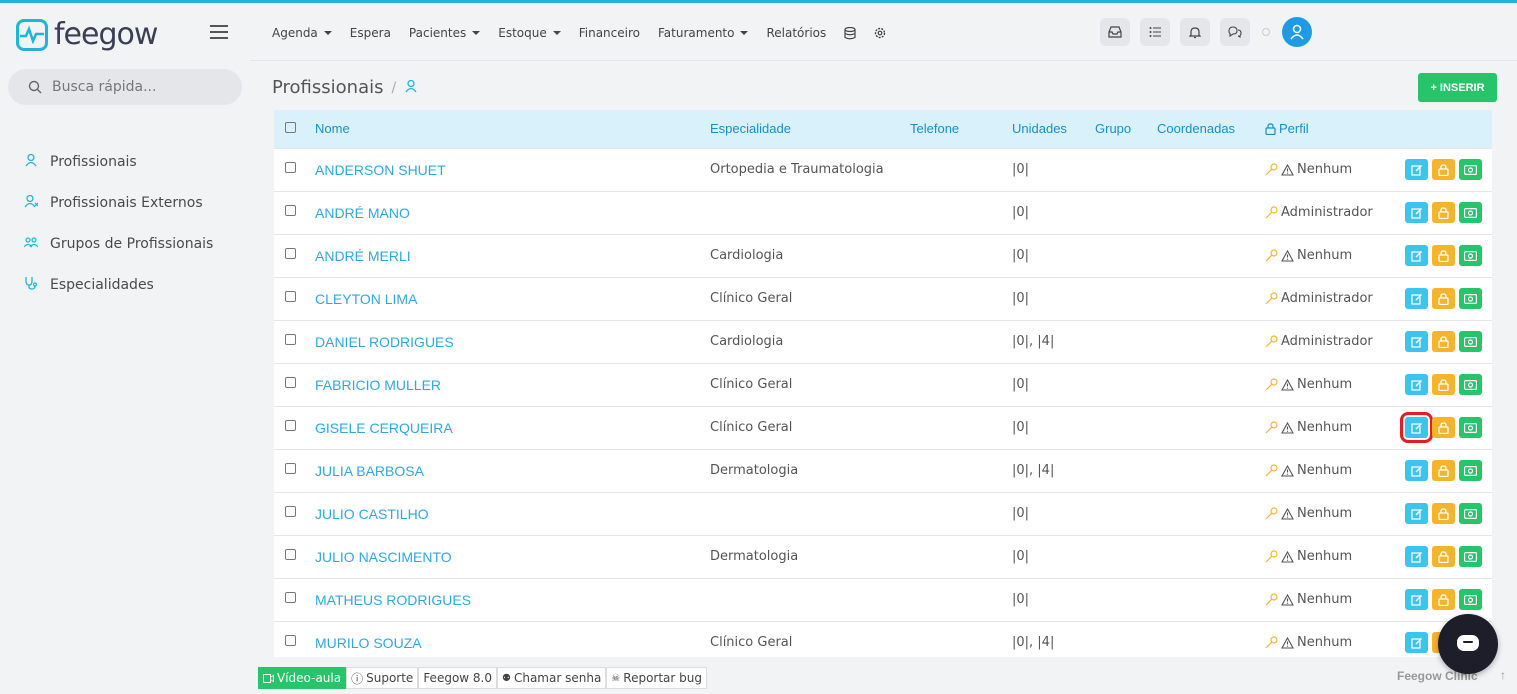 Image resolution: width=1517 pixels, height=694 pixels. Describe the element at coordinates (512, 427) in the screenshot. I see `professional-name: GISELE CERQUEIRA` at that location.